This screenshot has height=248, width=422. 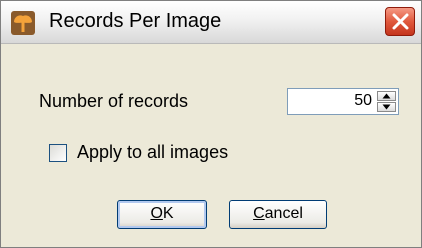 What do you see at coordinates (363, 101) in the screenshot?
I see `records-value: 50` at bounding box center [363, 101].